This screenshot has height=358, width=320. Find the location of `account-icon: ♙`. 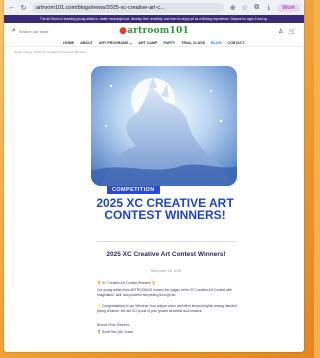

account-icon: ♙ is located at coordinates (280, 31).